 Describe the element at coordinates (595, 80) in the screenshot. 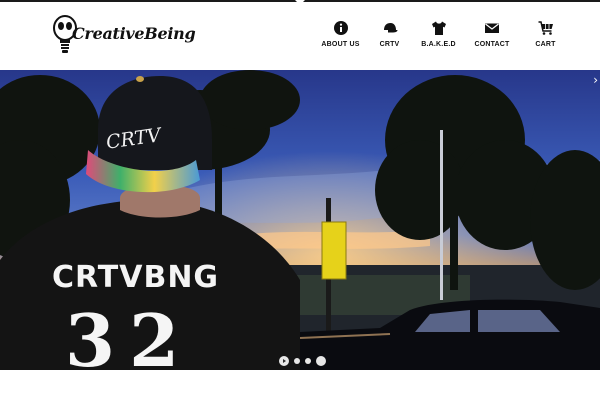

I see `slider-next-button: ›` at that location.